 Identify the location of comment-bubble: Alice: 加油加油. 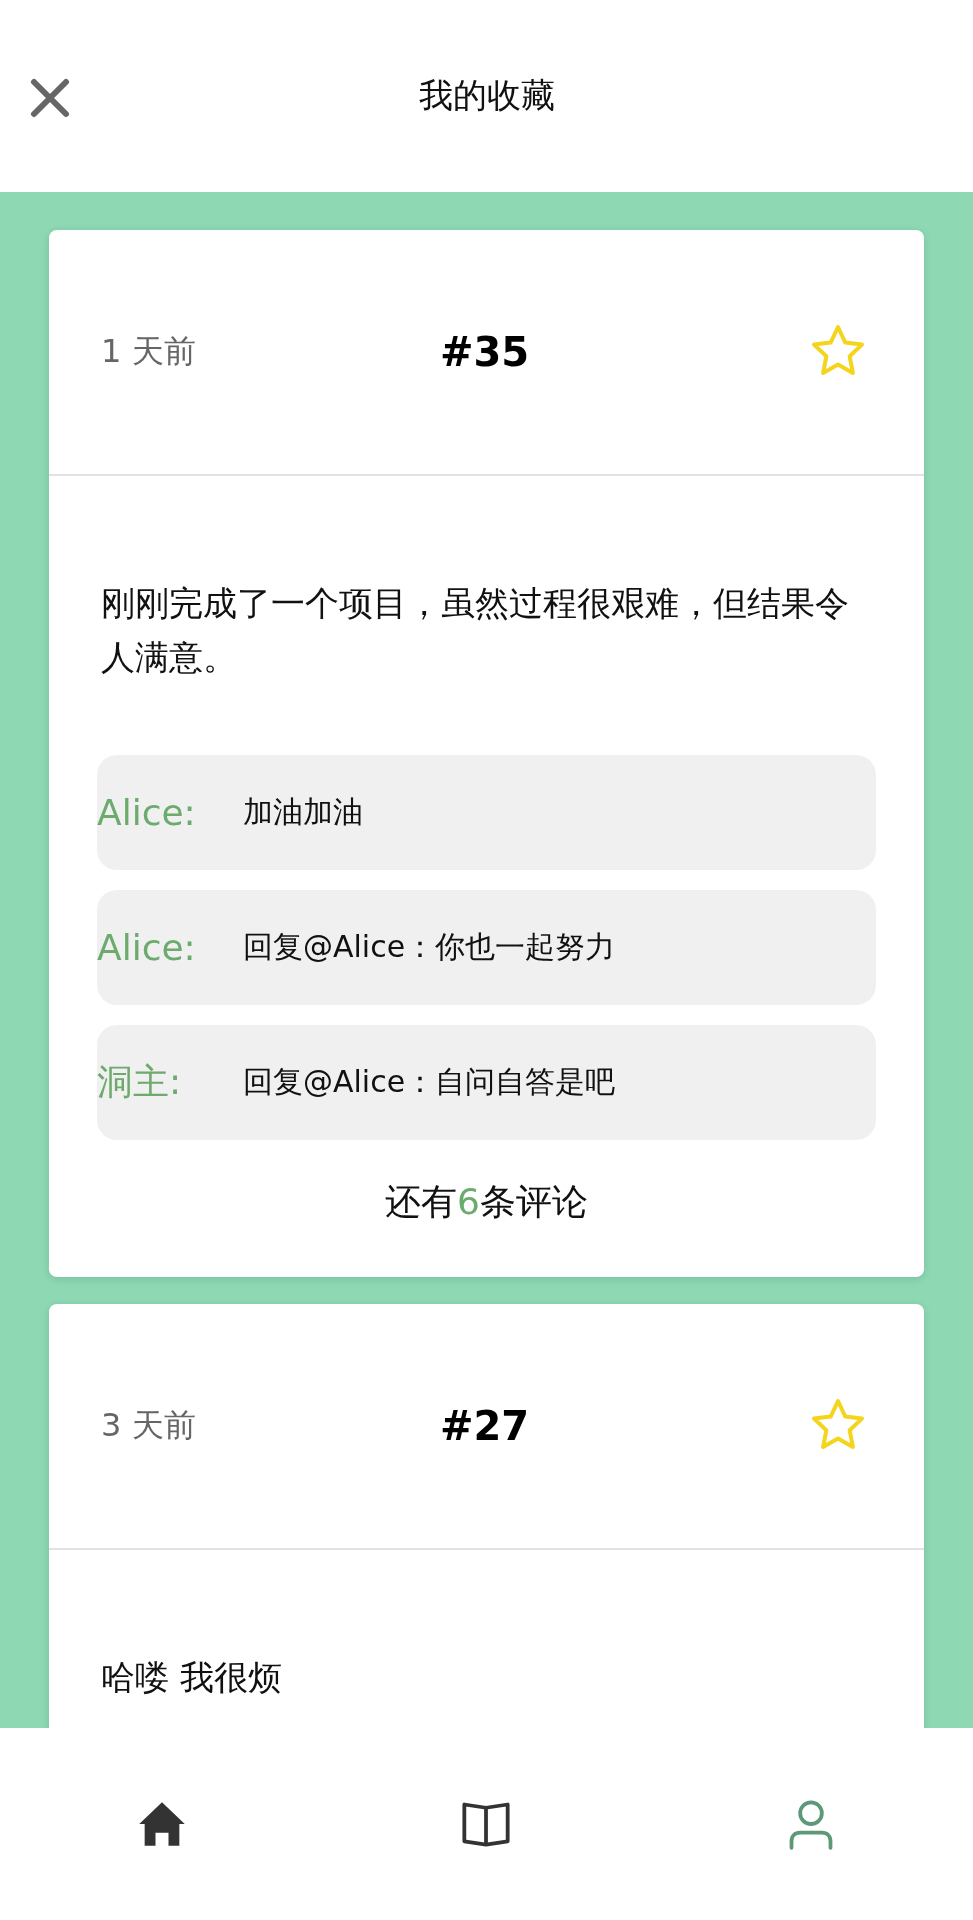
(486, 812).